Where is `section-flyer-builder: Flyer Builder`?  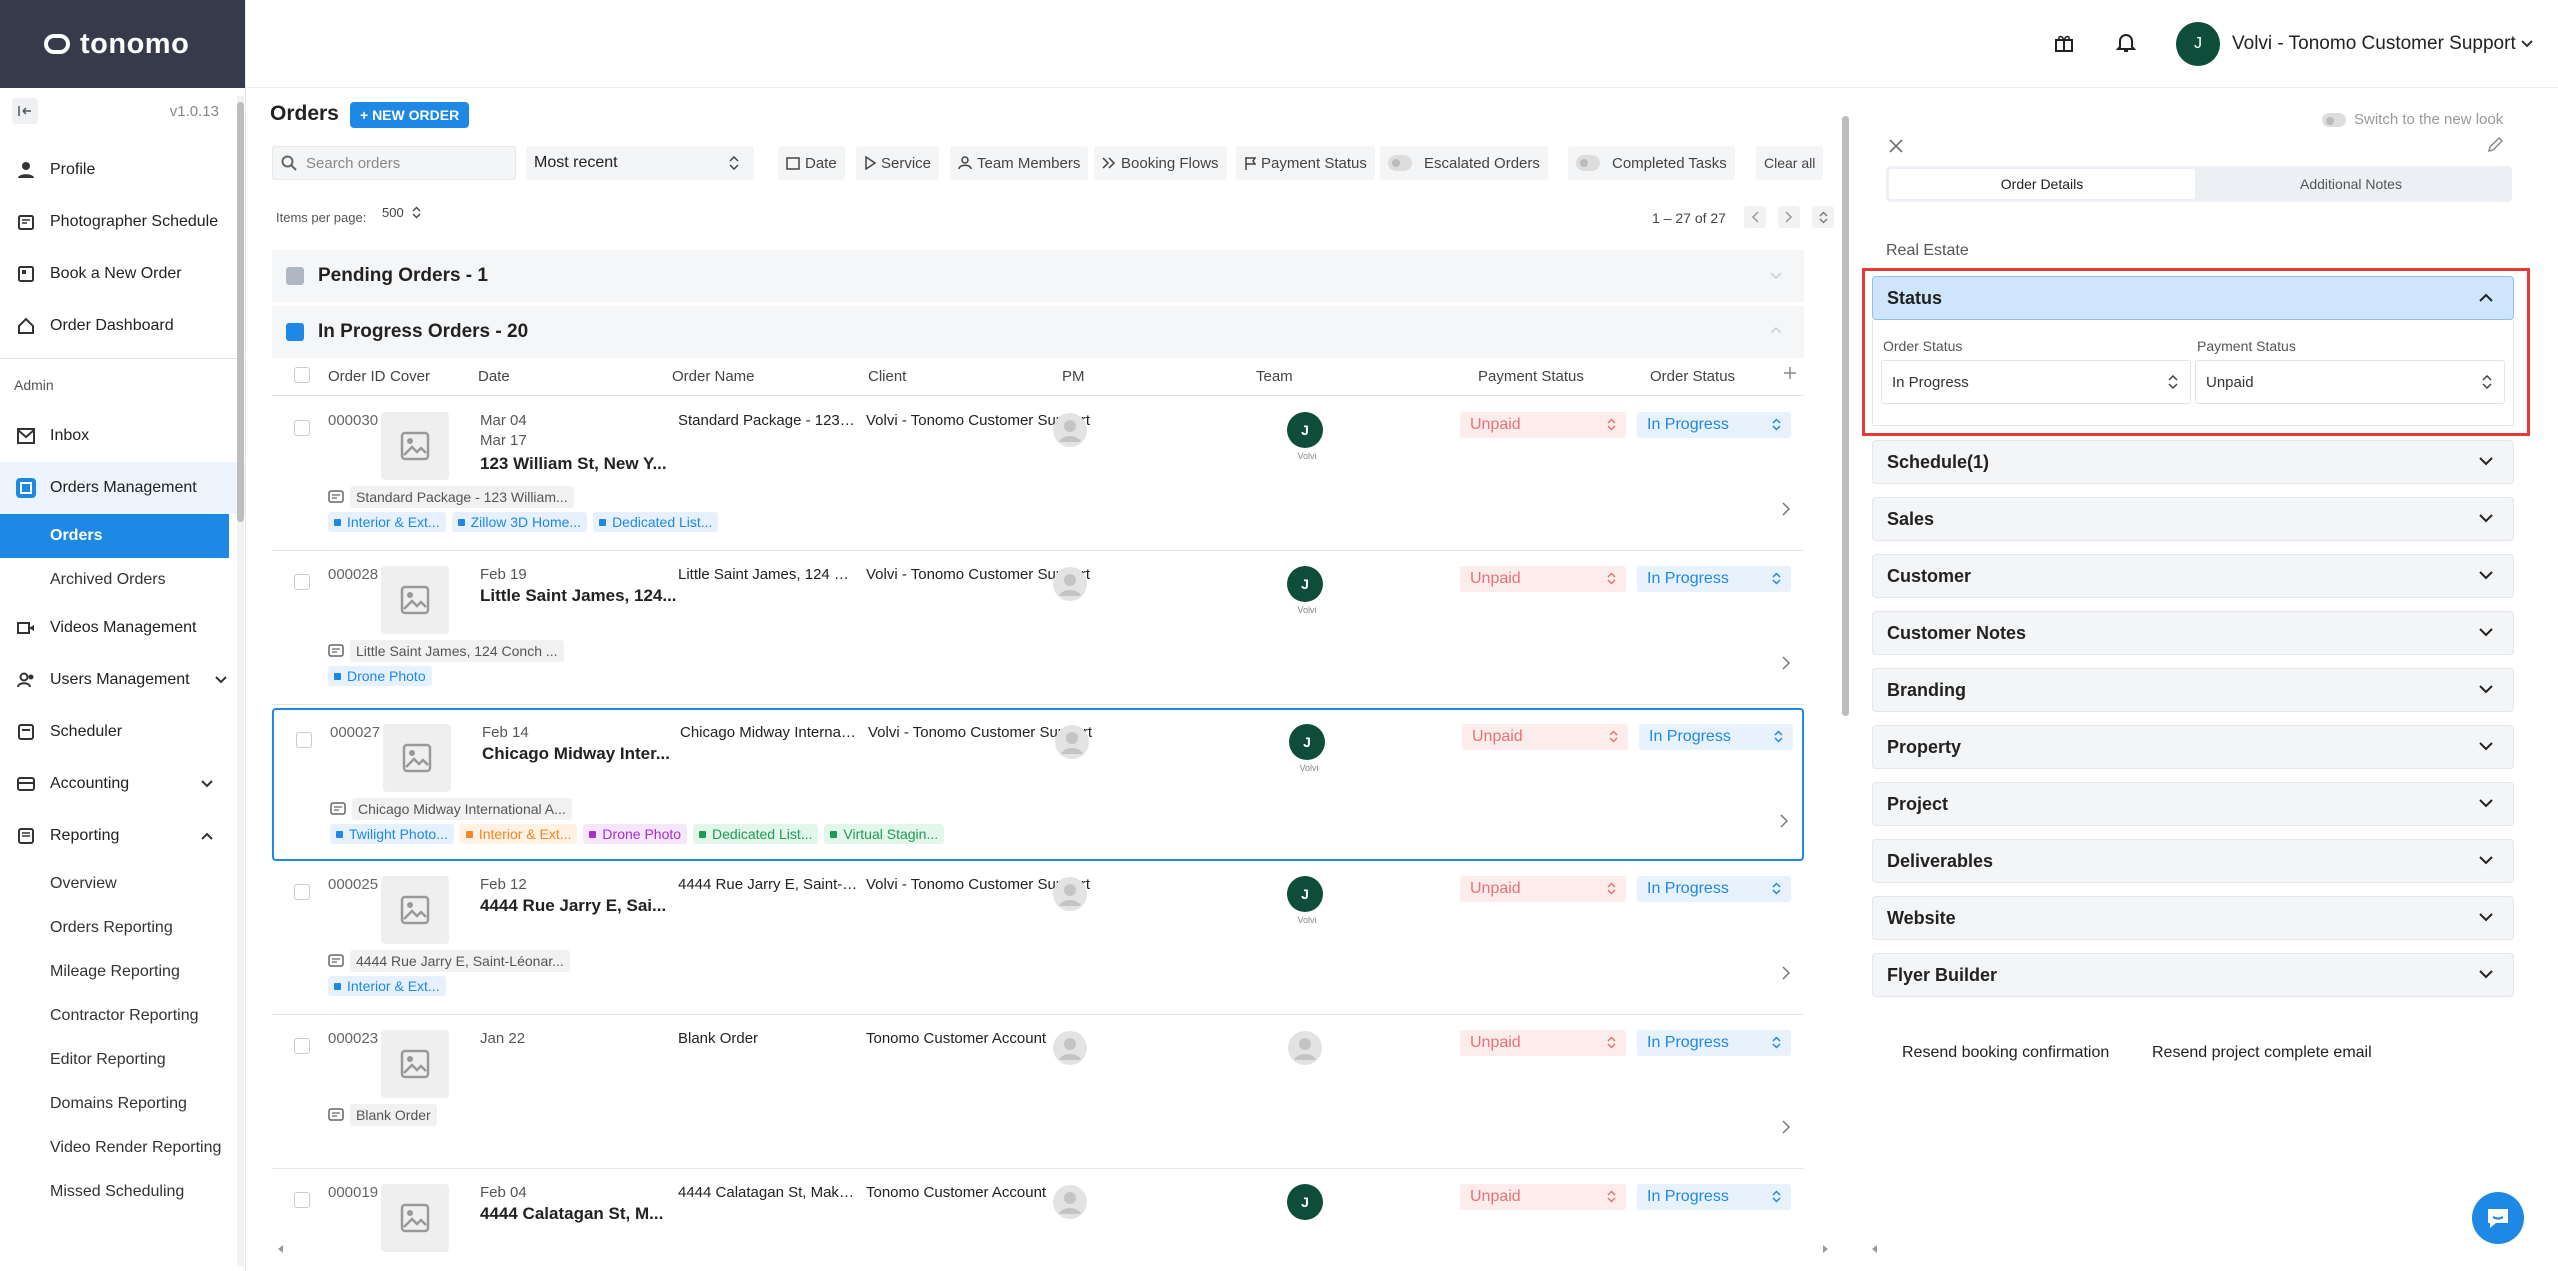 section-flyer-builder: Flyer Builder is located at coordinates (2193, 975).